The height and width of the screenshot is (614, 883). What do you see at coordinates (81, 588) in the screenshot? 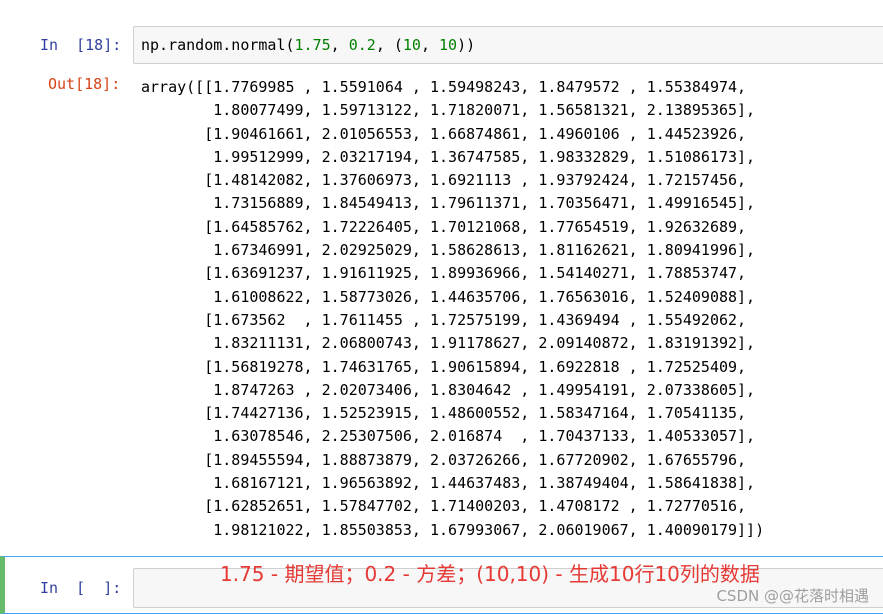
I see `input-prompt-empty: In [ ]:` at bounding box center [81, 588].